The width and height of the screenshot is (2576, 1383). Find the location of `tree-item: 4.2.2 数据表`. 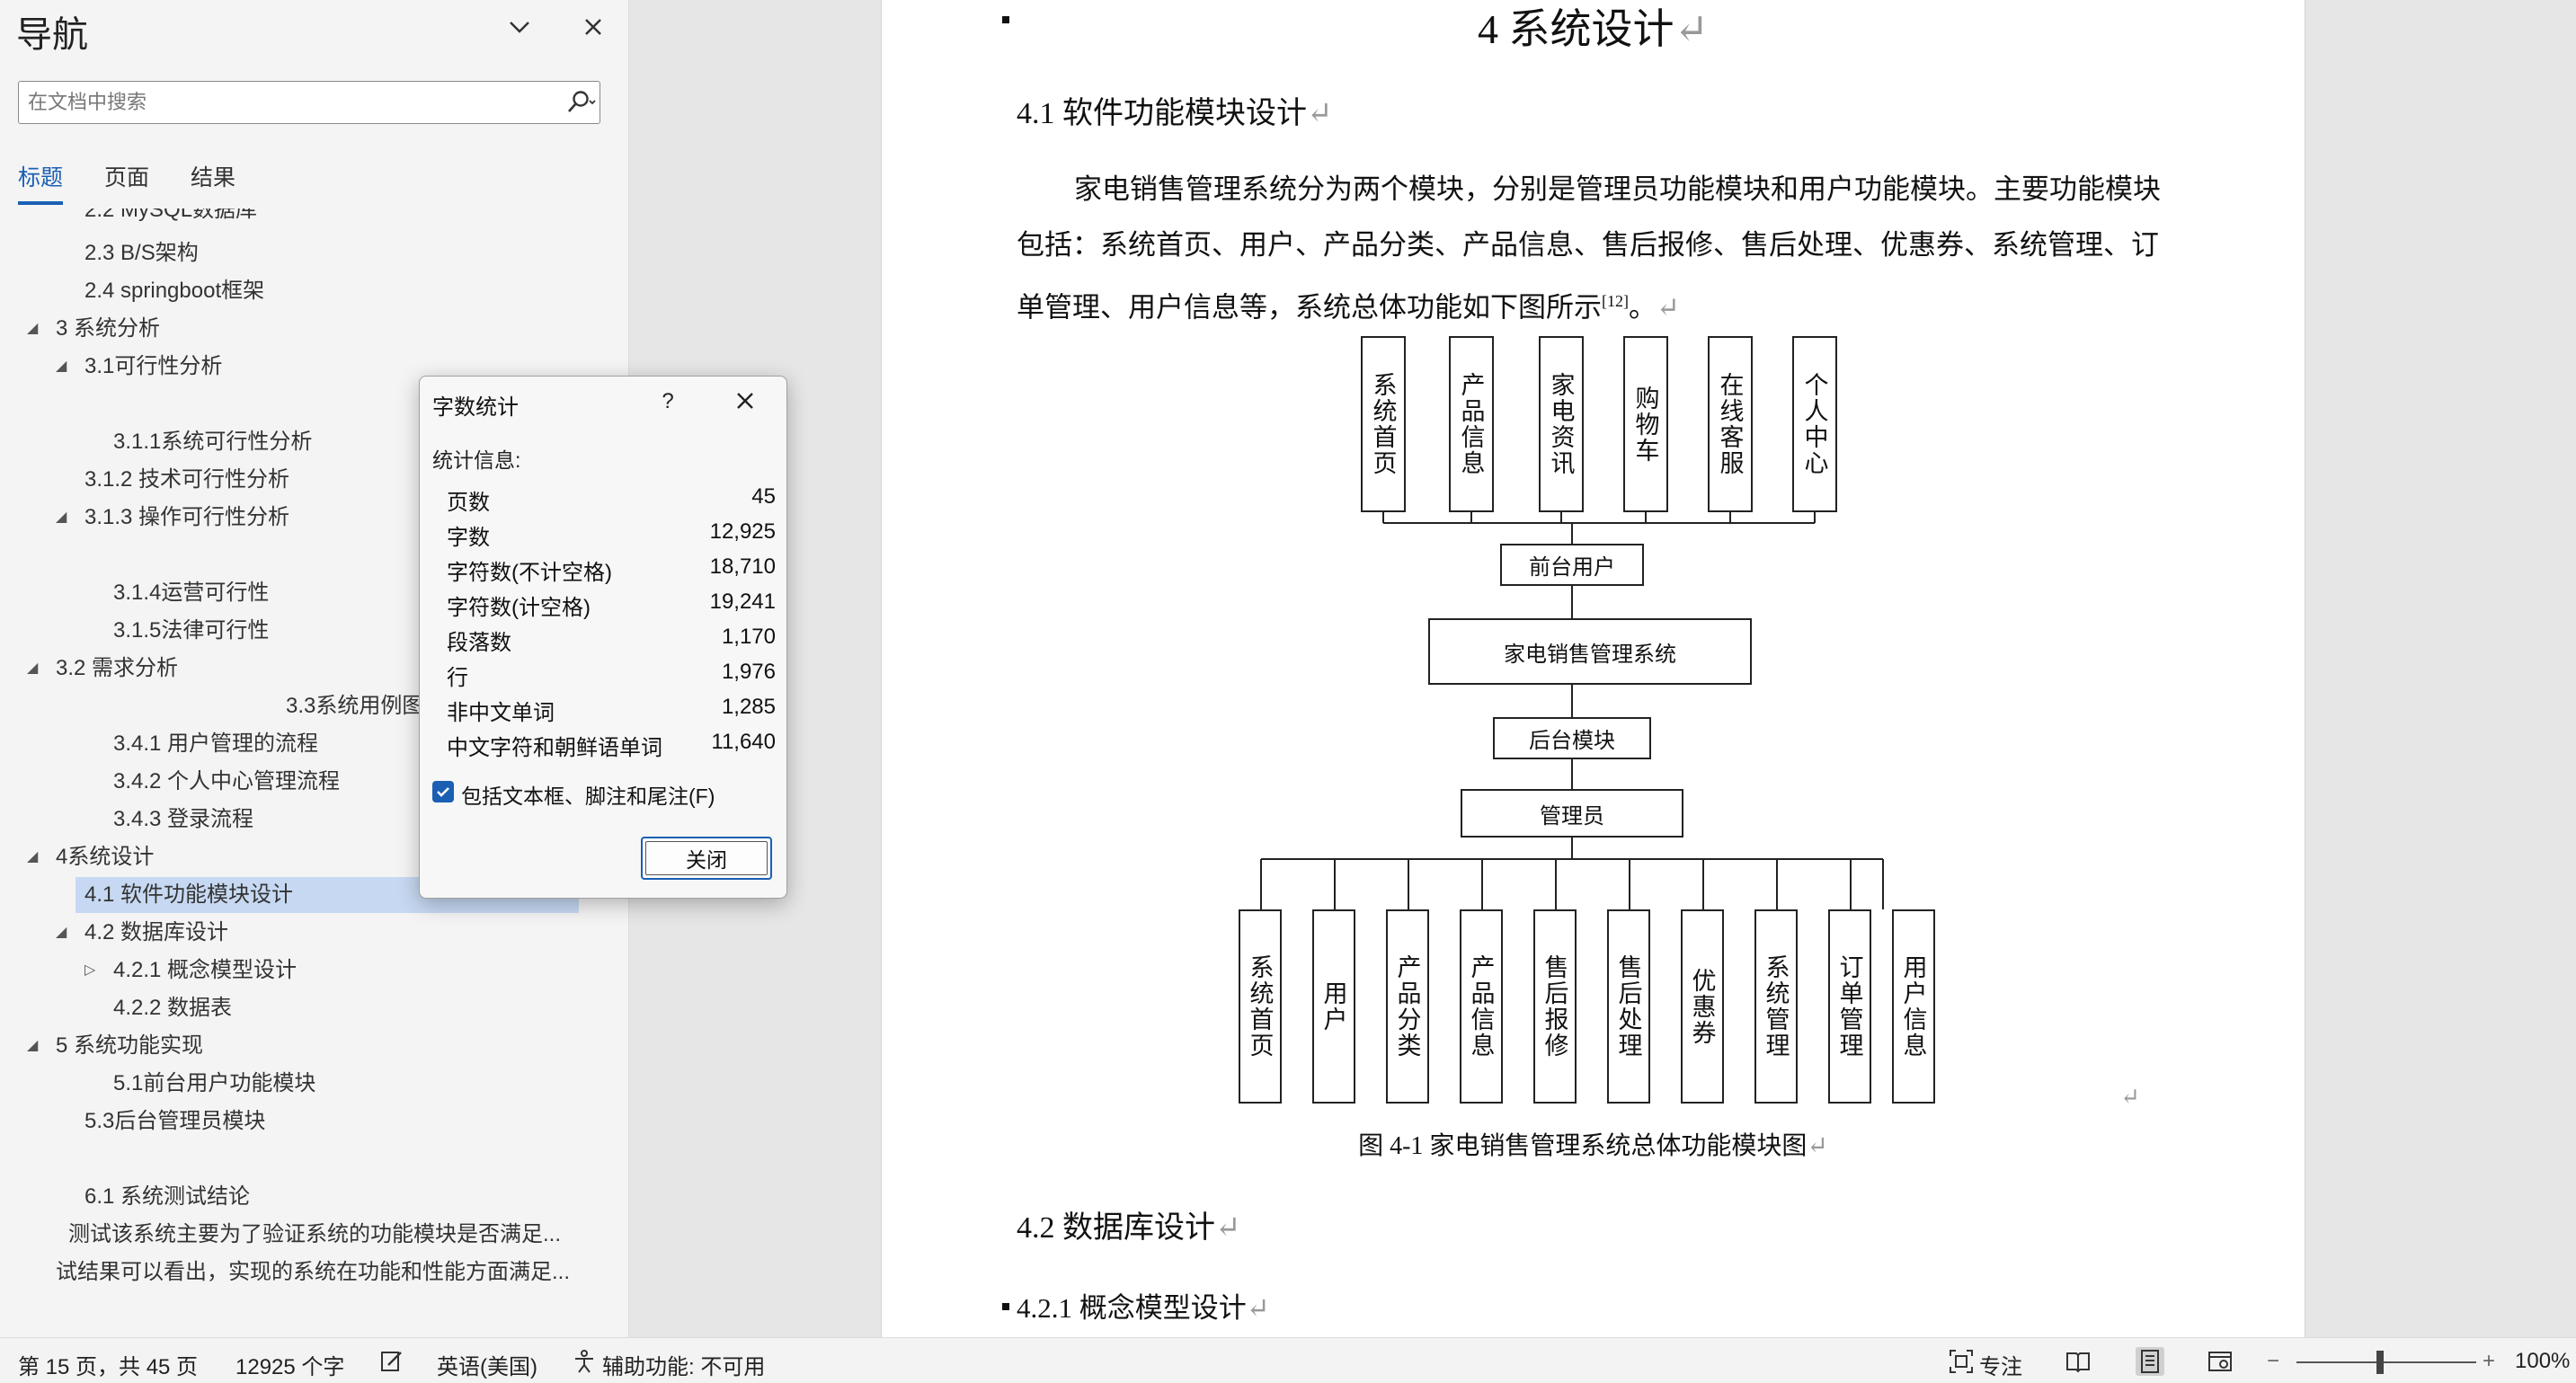

tree-item: 4.2.2 数据表 is located at coordinates (172, 1008).